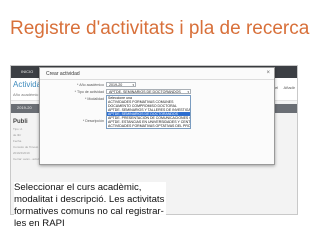 Image resolution: width=320 pixels, height=240 pixels. I want to click on year-field-label: * Año académico, so click(90, 85).